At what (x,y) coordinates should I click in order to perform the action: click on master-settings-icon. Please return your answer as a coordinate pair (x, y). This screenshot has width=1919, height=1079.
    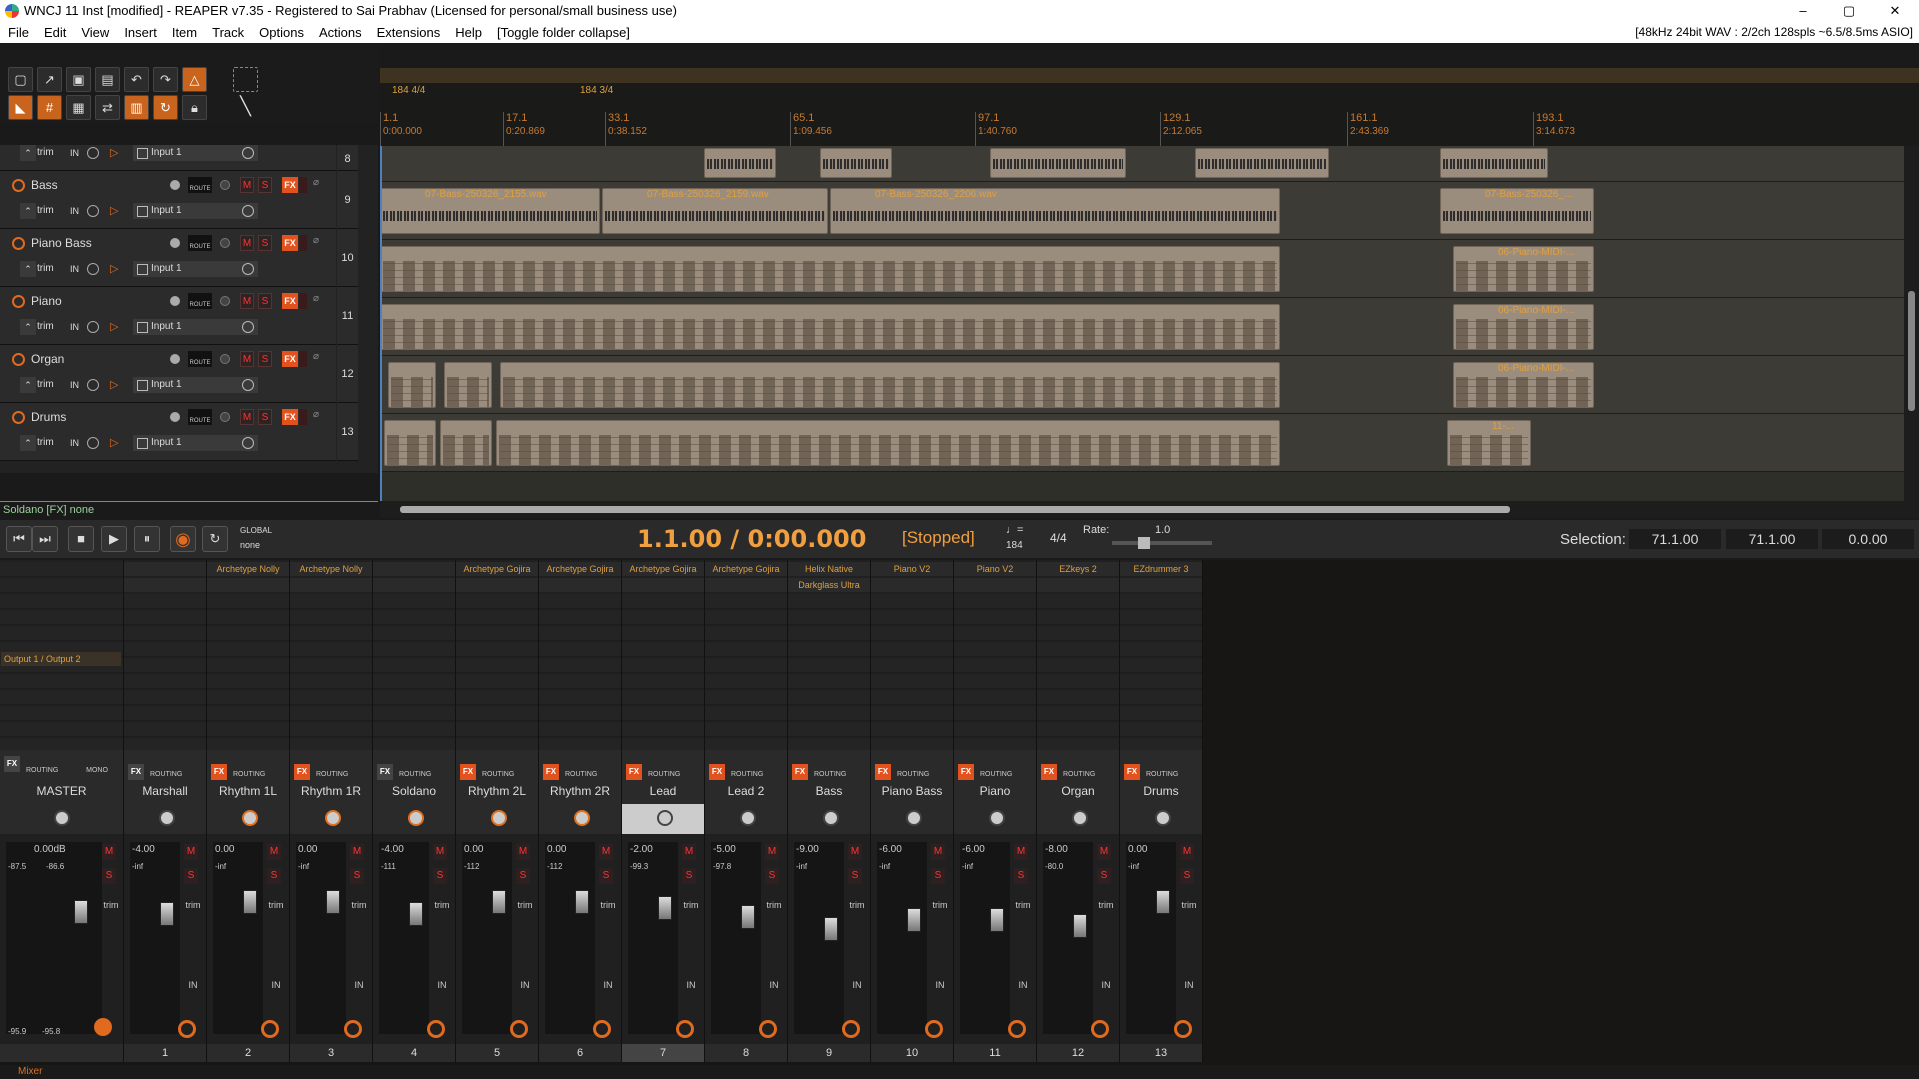
    Looking at the image, I should click on (103, 1027).